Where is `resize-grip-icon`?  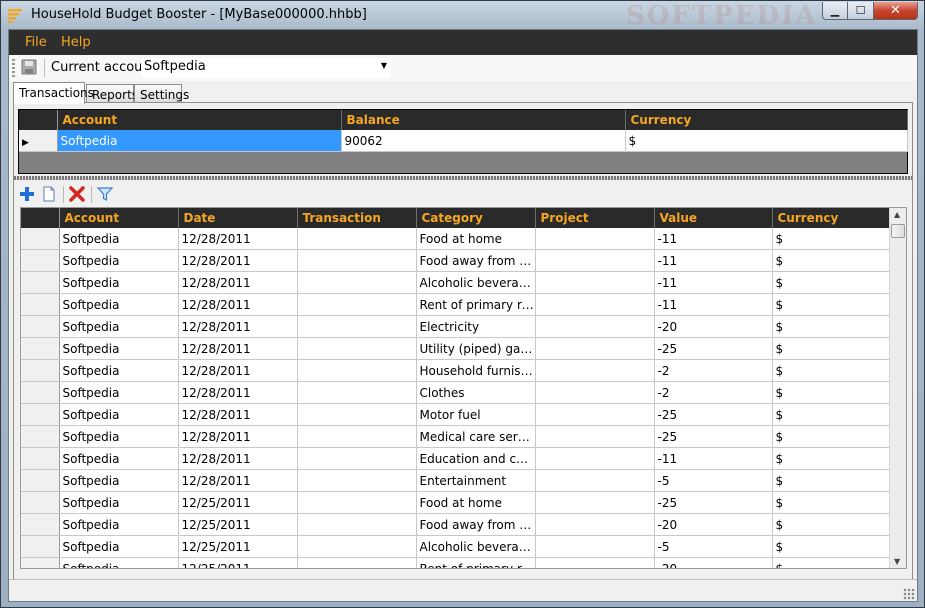 resize-grip-icon is located at coordinates (909, 594).